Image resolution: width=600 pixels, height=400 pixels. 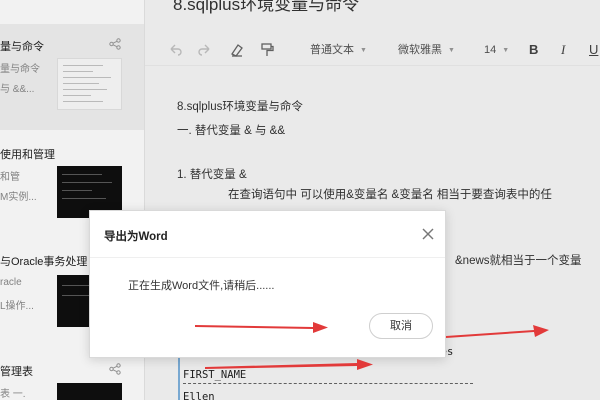 I want to click on cancel-button: 取消, so click(x=401, y=326).